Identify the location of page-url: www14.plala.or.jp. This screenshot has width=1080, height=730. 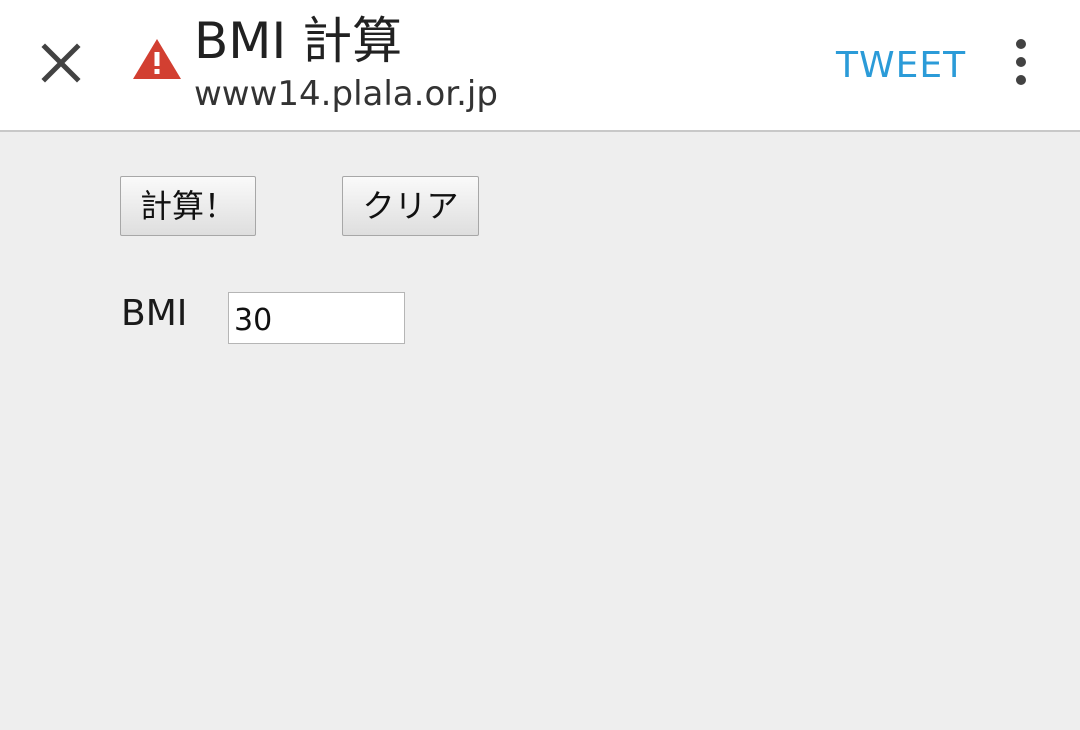
(346, 94).